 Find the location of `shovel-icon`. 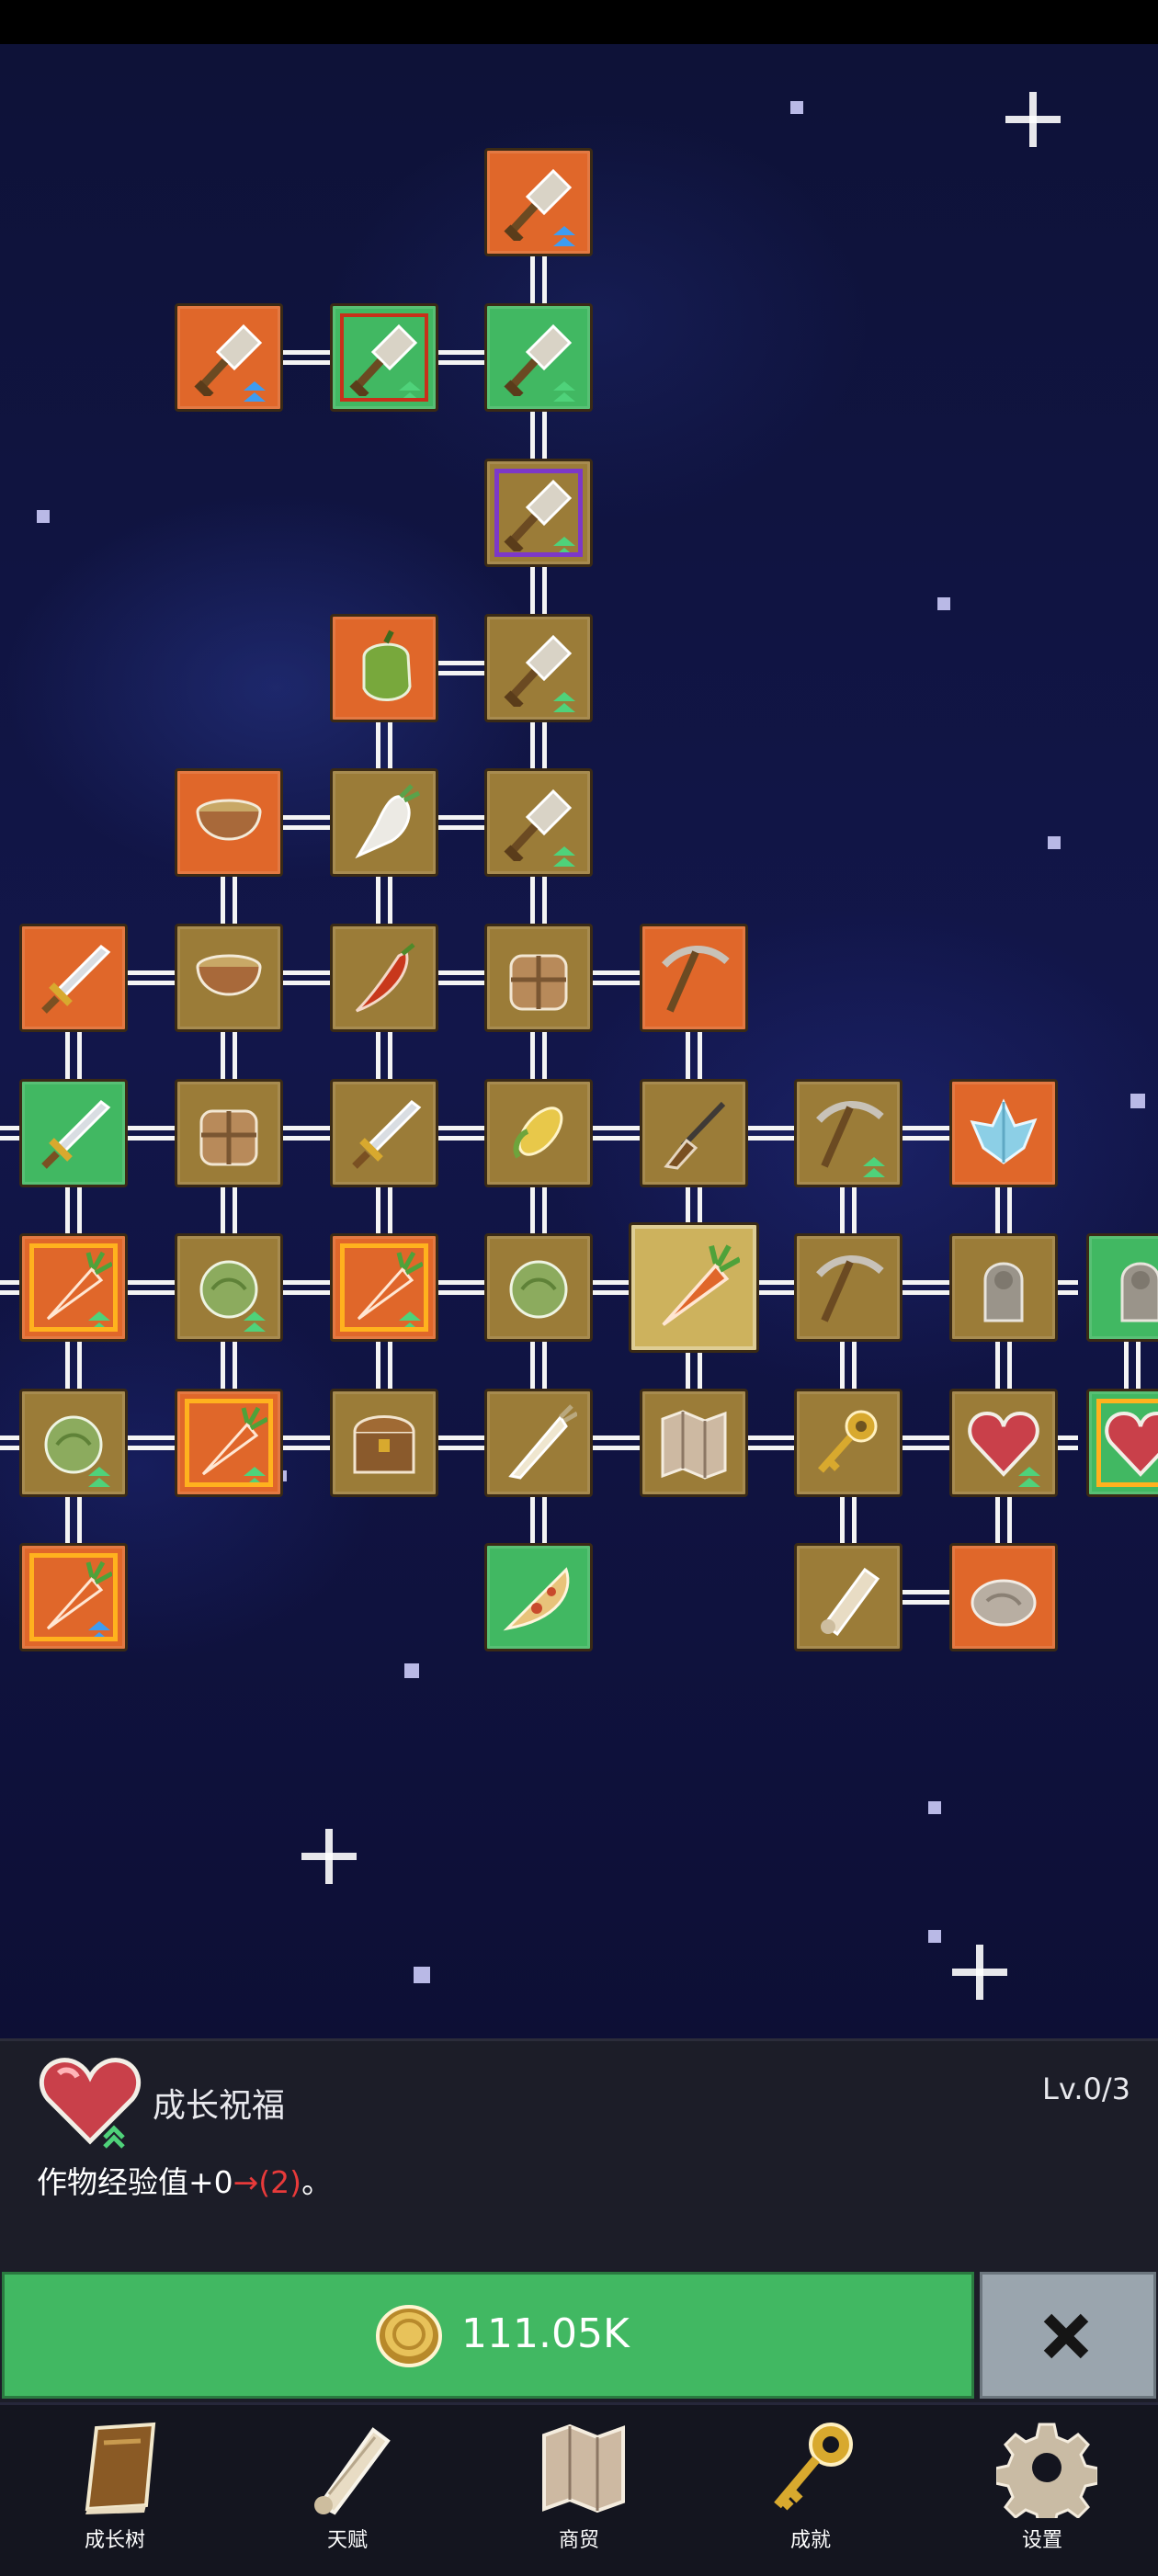

shovel-icon is located at coordinates (383, 359).